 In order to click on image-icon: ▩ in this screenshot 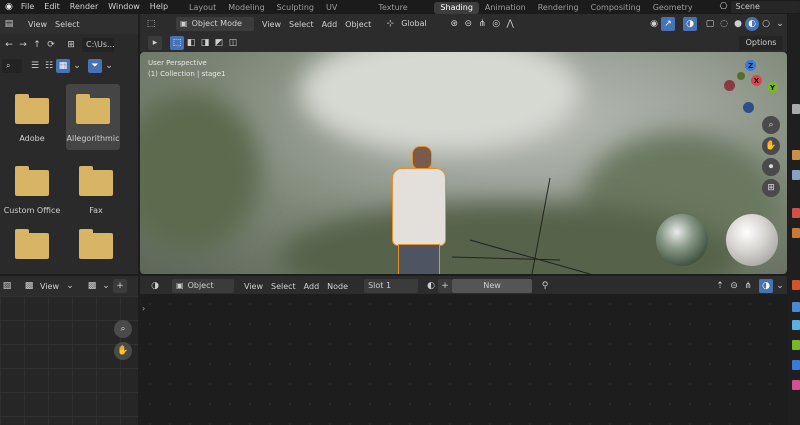, I will do `click(29, 286)`.